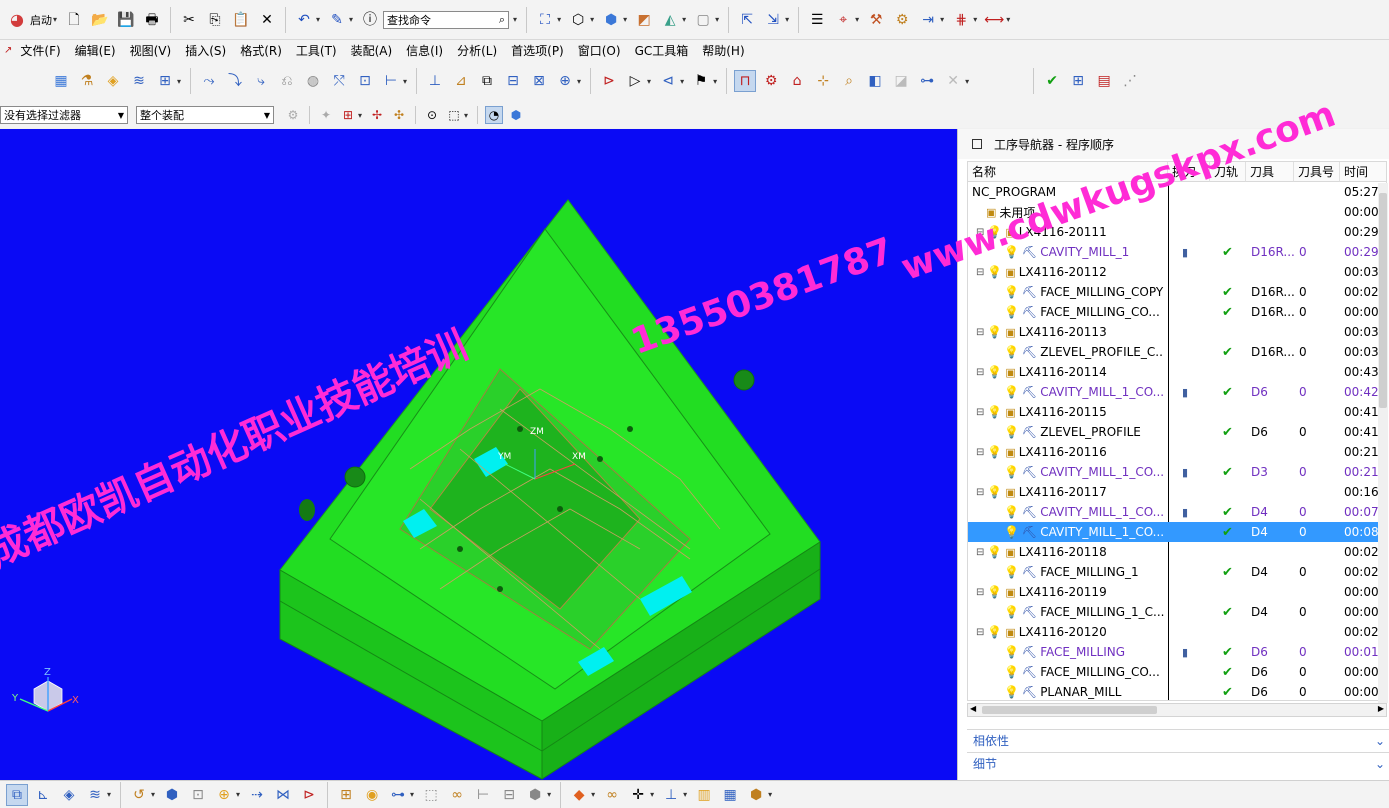  Describe the element at coordinates (717, 19) in the screenshot. I see `background-dropdown-icon: ▾` at that location.